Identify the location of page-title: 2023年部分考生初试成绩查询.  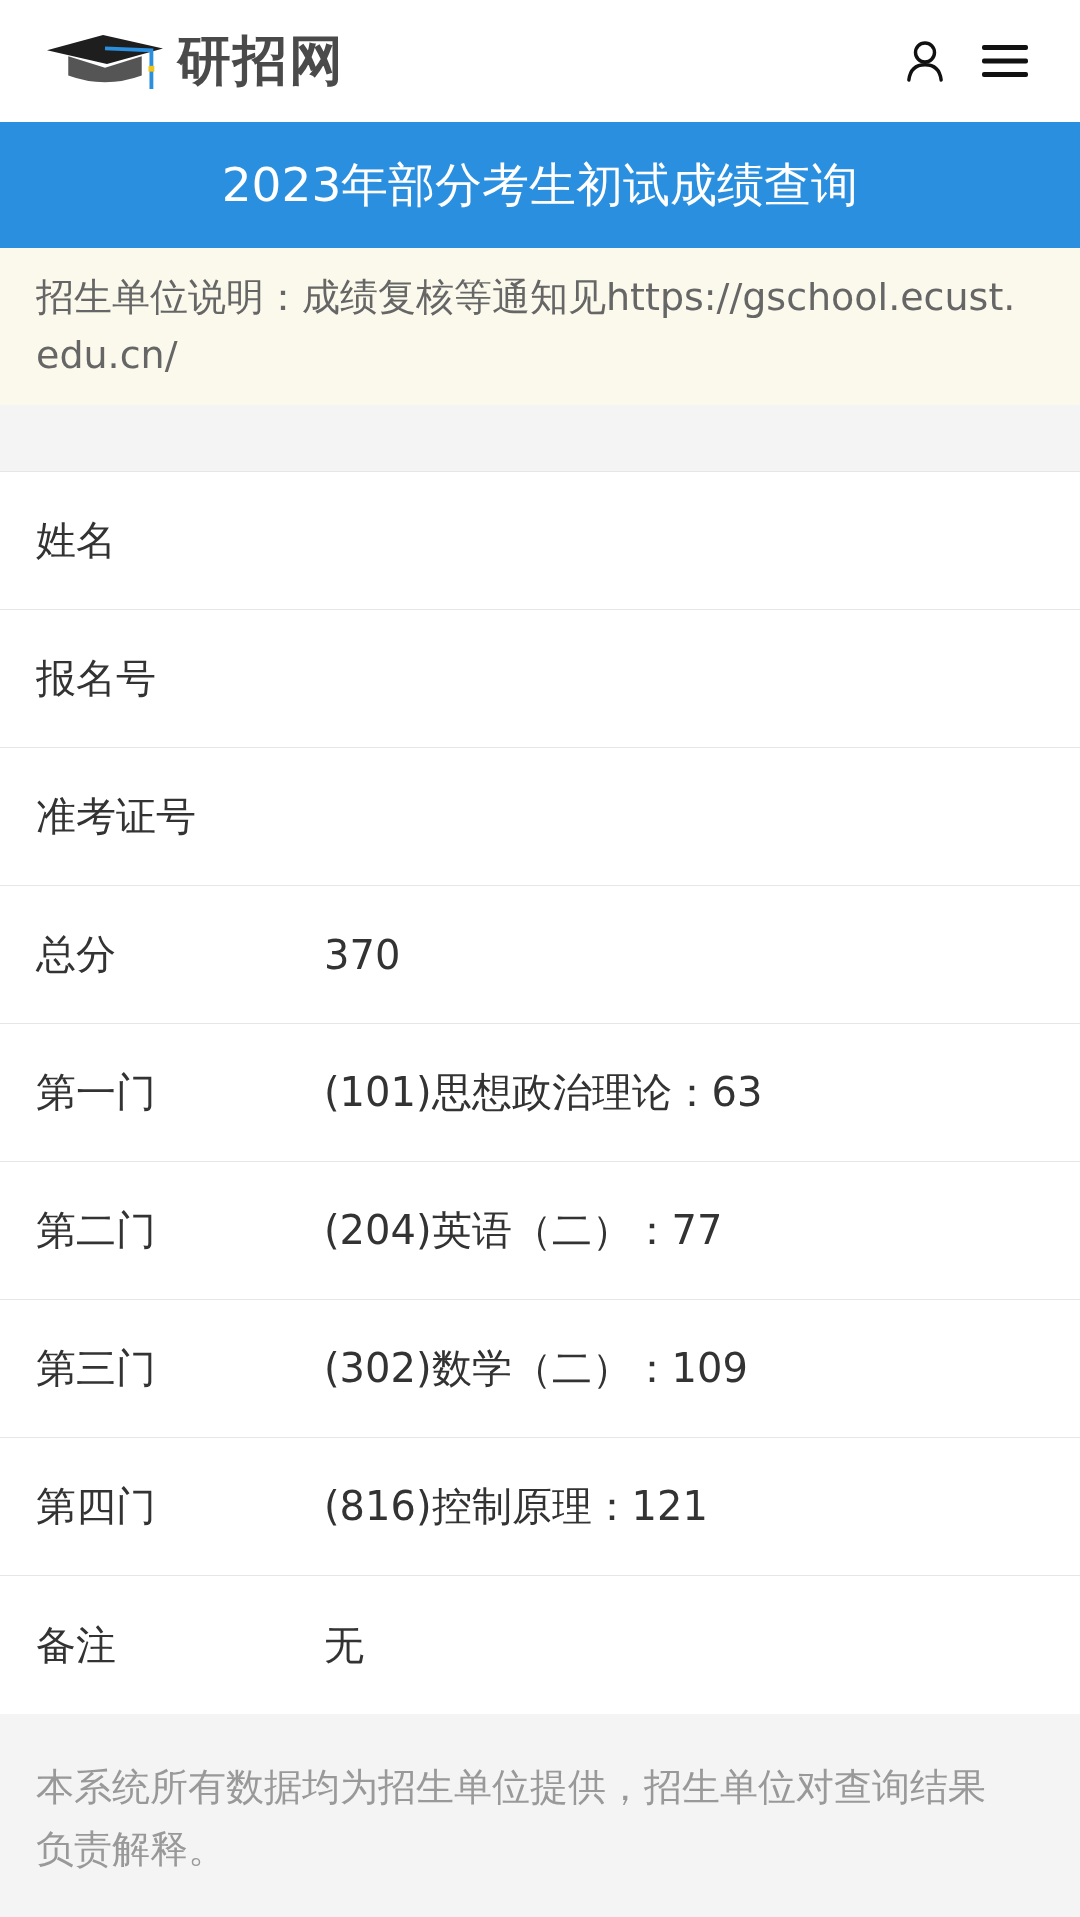
(540, 184).